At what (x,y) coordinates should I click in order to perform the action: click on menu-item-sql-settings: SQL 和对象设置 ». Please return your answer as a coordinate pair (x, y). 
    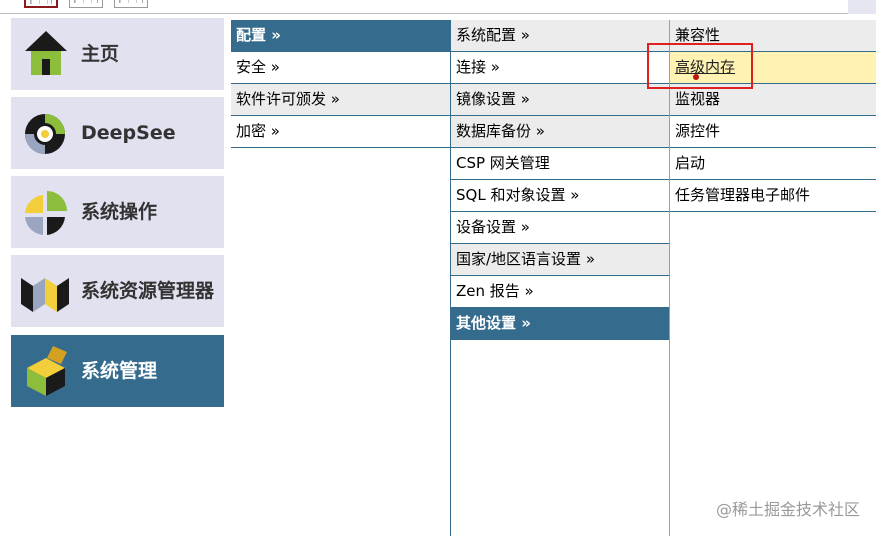
    Looking at the image, I should click on (560, 196).